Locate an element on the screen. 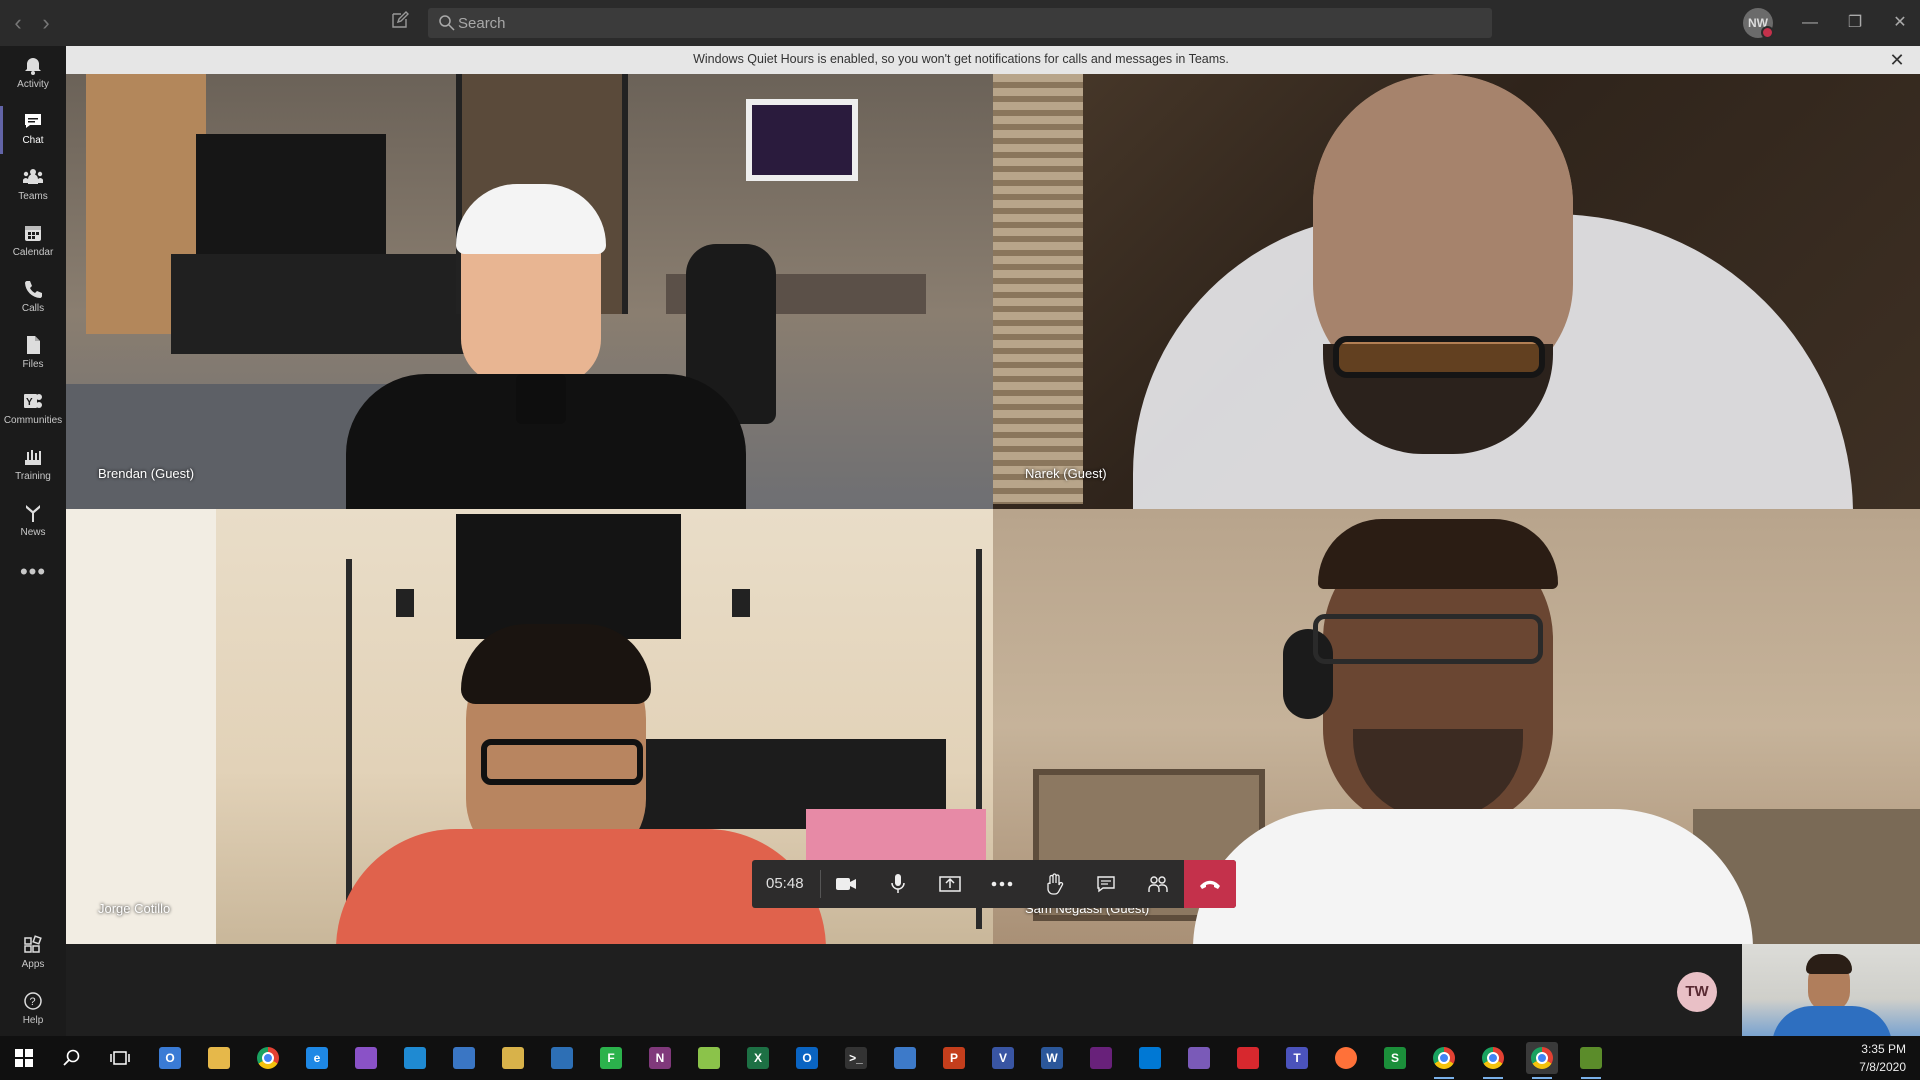  taskbar-app-graph-app is located at coordinates (1591, 1060).